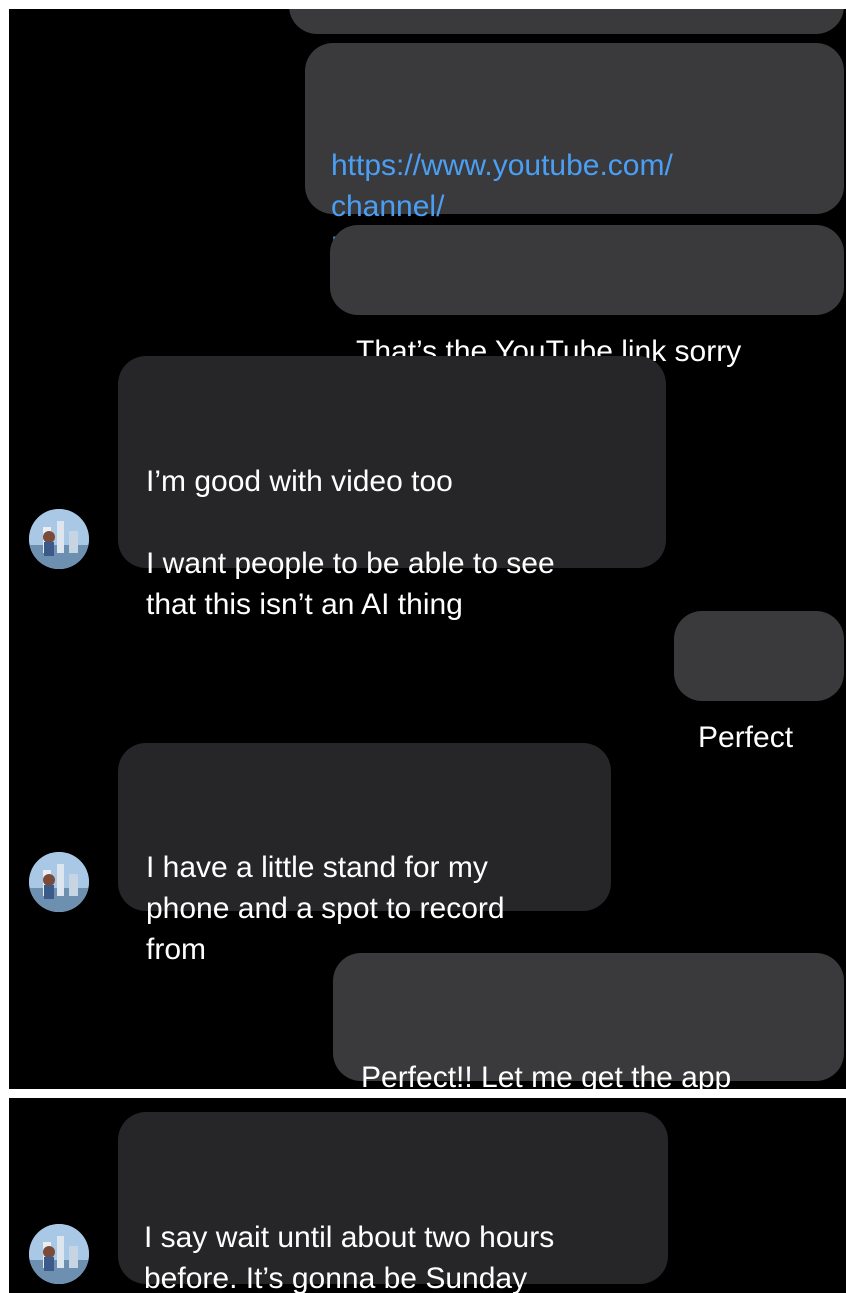 The width and height of the screenshot is (846, 1293). Describe the element at coordinates (566, 21) in the screenshot. I see `message-bubble-truncated` at that location.